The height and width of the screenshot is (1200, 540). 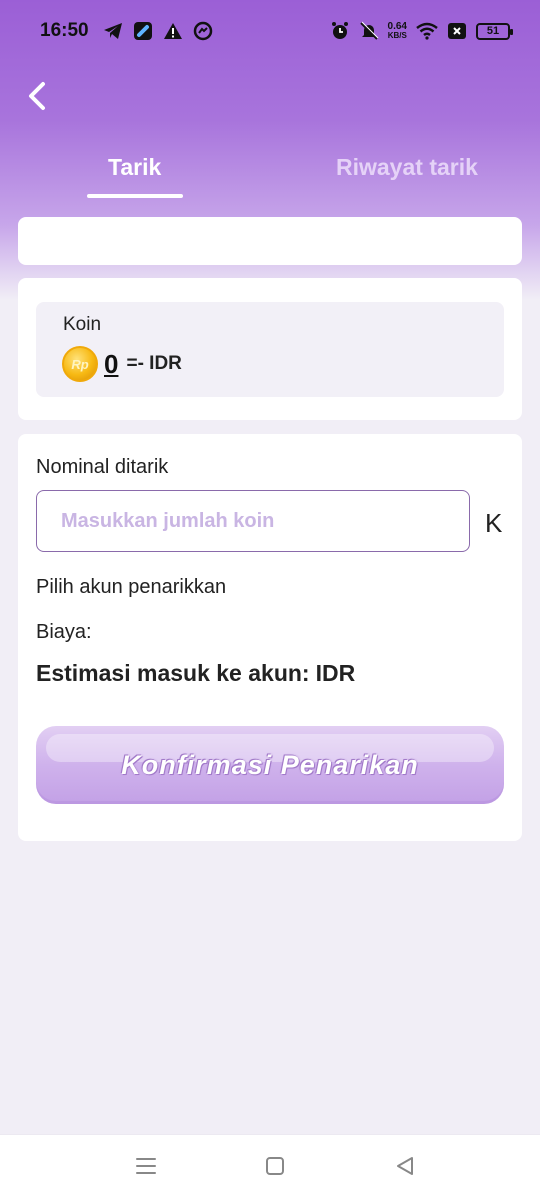 I want to click on back-button, so click(x=38, y=98).